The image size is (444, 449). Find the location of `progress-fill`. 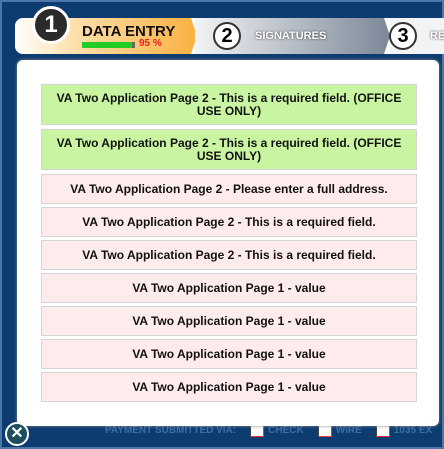

progress-fill is located at coordinates (107, 45).